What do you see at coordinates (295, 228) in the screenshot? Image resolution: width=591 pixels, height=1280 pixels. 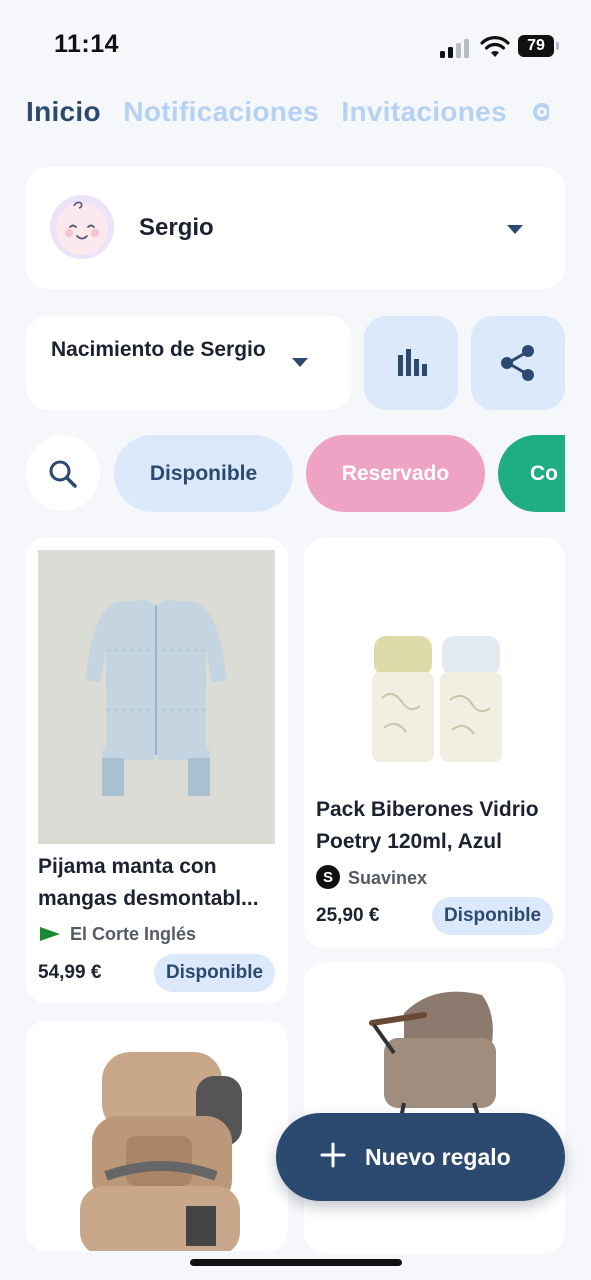 I see `profile-selector: Sergio` at bounding box center [295, 228].